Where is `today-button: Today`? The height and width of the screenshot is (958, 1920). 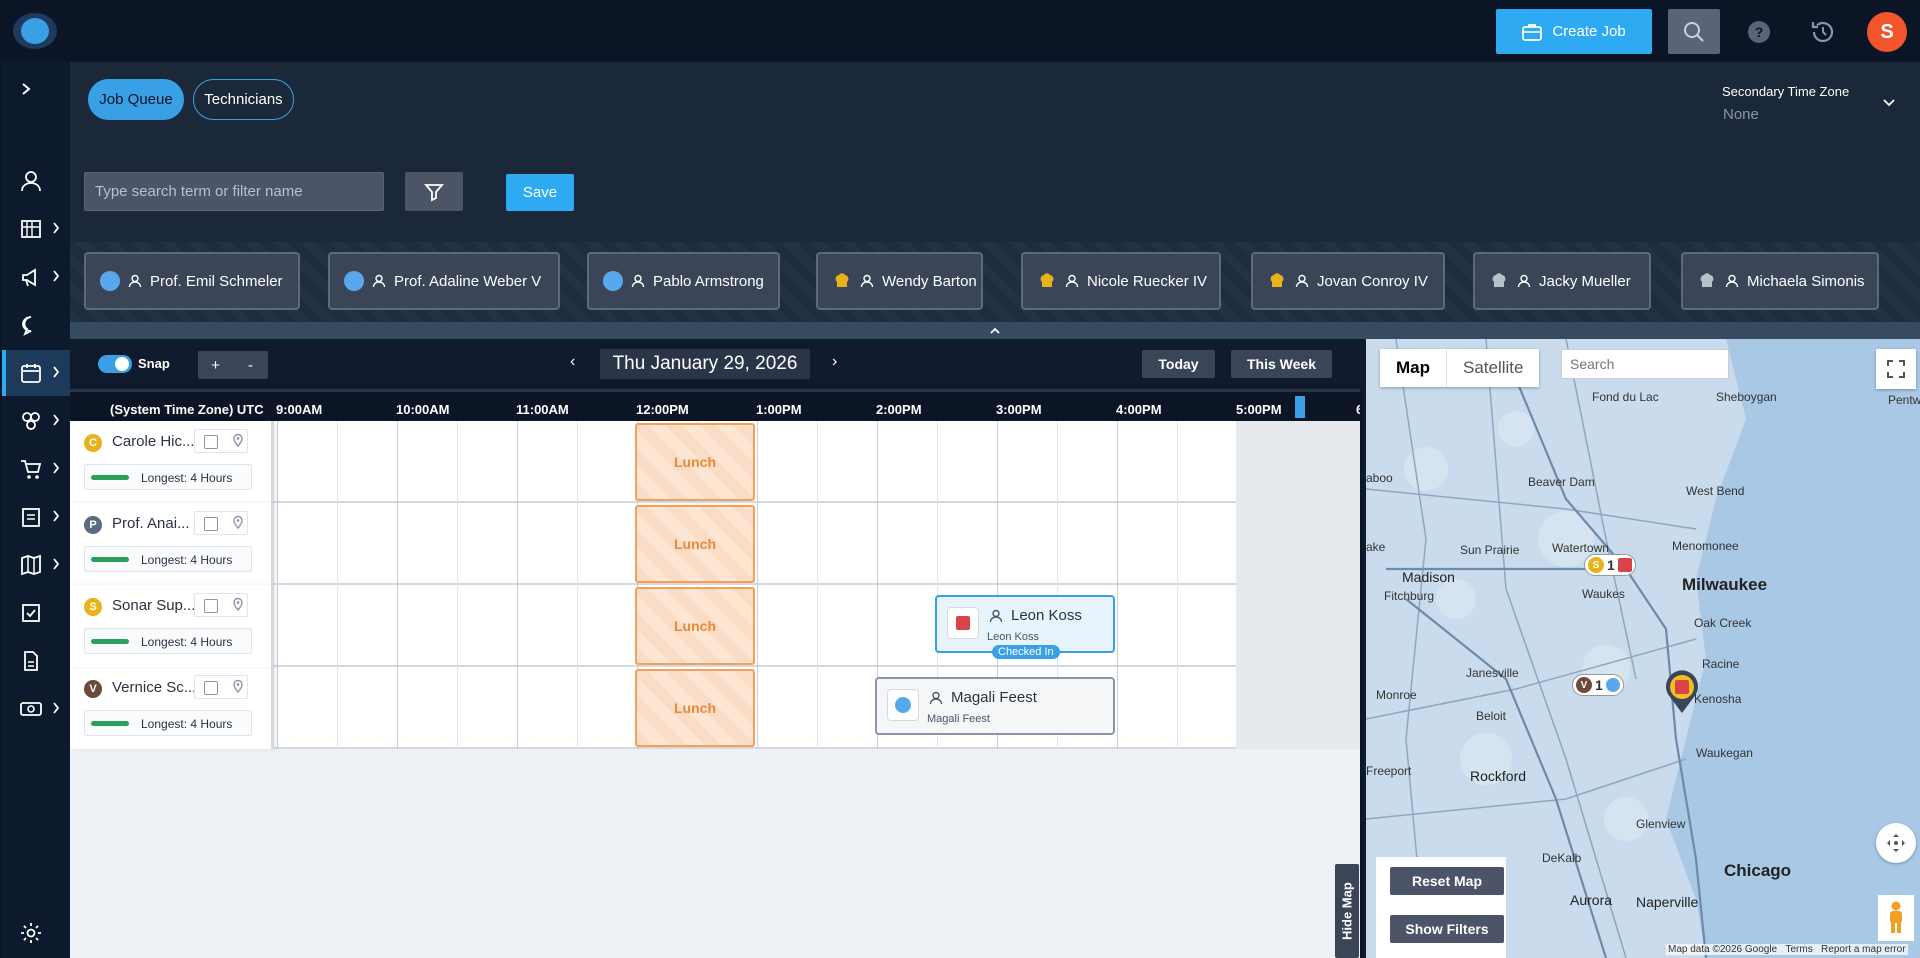 today-button: Today is located at coordinates (1178, 364).